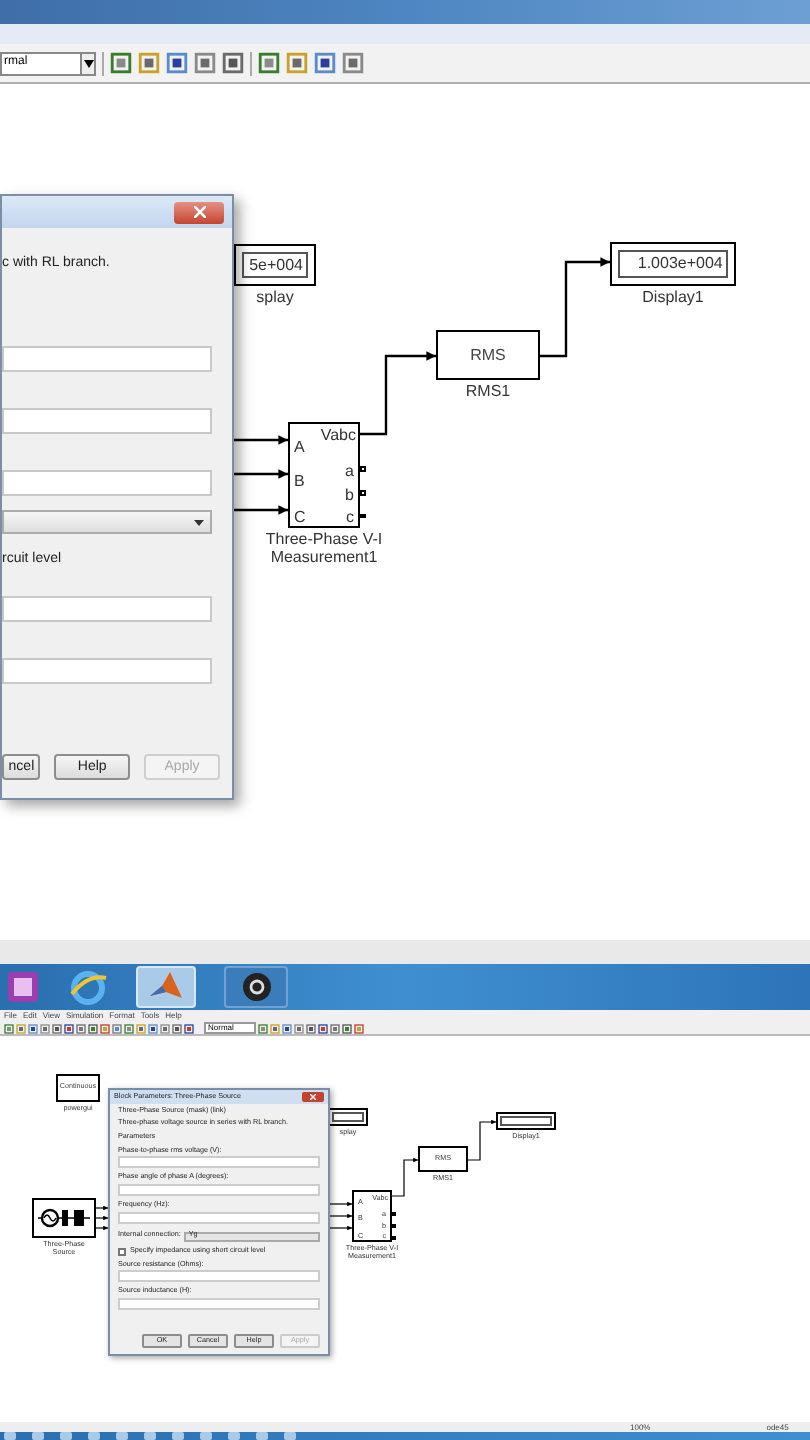  What do you see at coordinates (299, 447) in the screenshot?
I see `port-label: A` at bounding box center [299, 447].